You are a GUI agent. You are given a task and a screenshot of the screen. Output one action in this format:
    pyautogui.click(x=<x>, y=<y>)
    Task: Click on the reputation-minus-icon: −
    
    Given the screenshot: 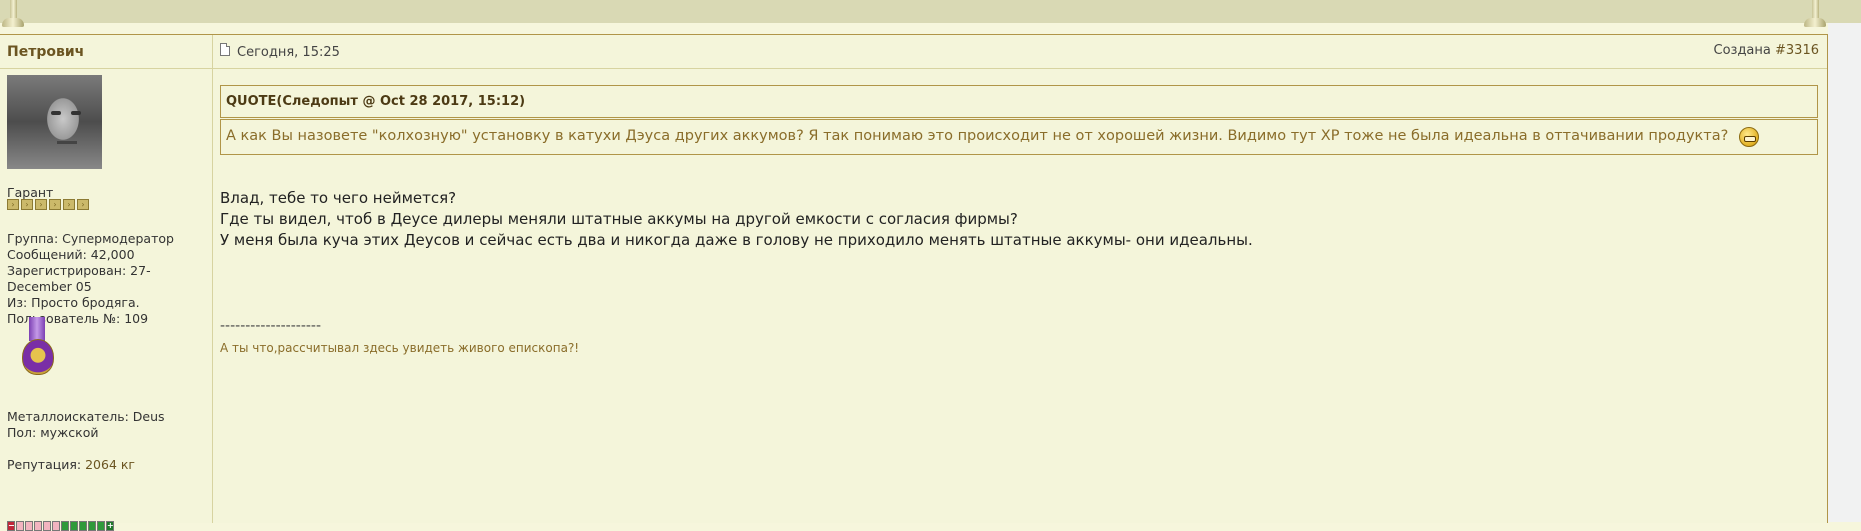 What is the action you would take?
    pyautogui.click(x=11, y=526)
    